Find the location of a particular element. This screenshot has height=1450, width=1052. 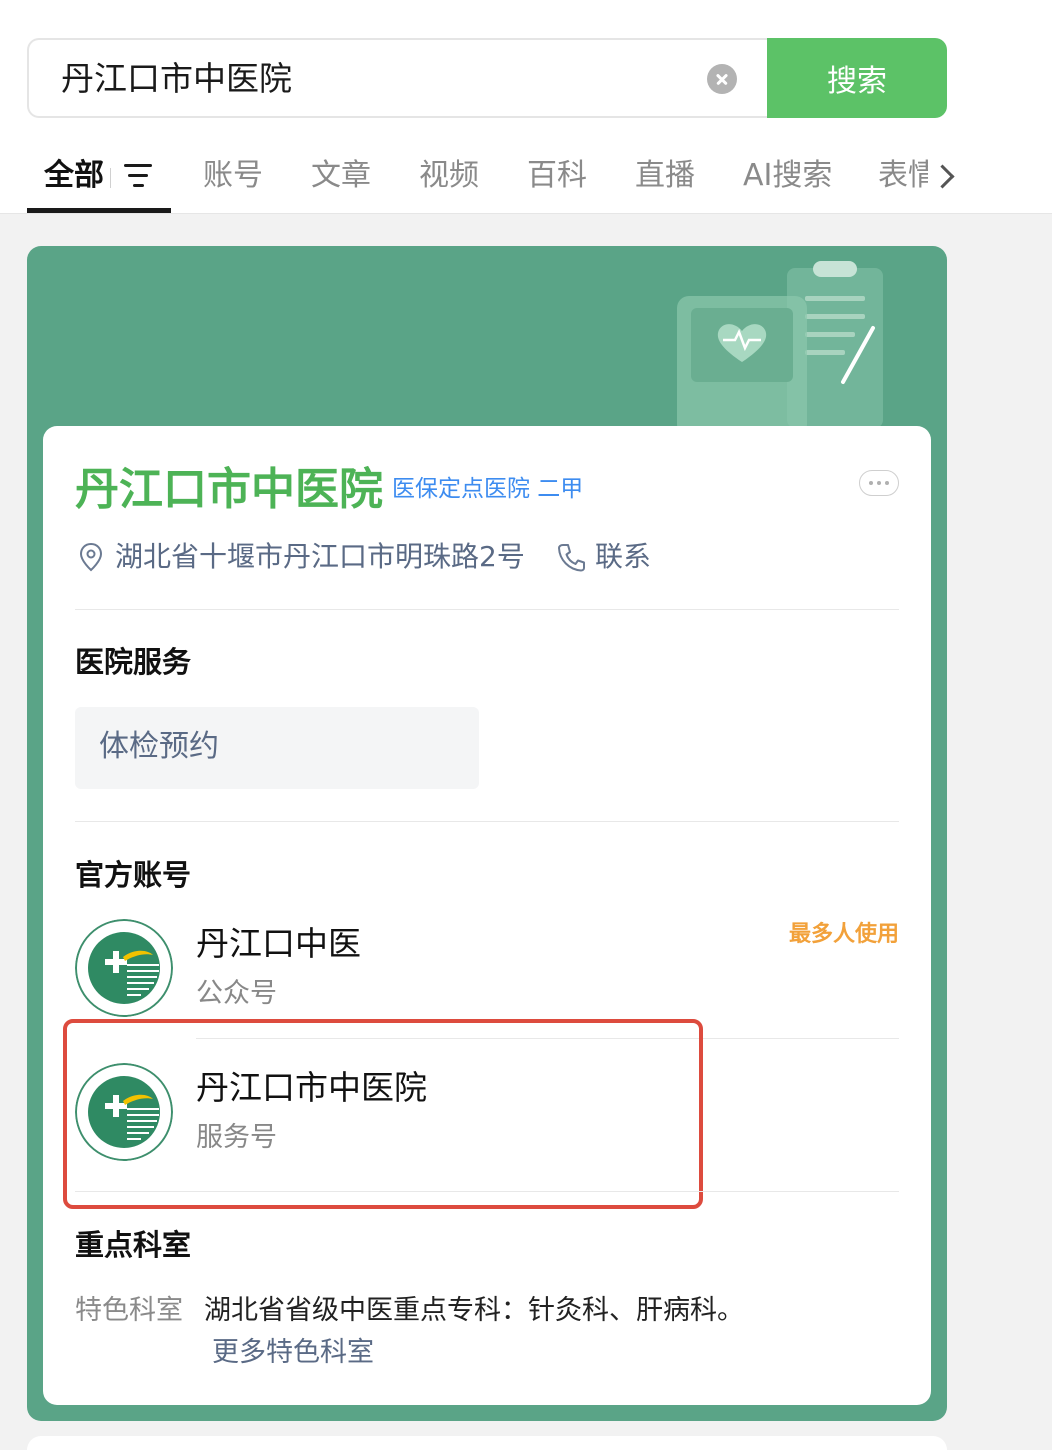

account-name: 丹江口中医 is located at coordinates (278, 943).